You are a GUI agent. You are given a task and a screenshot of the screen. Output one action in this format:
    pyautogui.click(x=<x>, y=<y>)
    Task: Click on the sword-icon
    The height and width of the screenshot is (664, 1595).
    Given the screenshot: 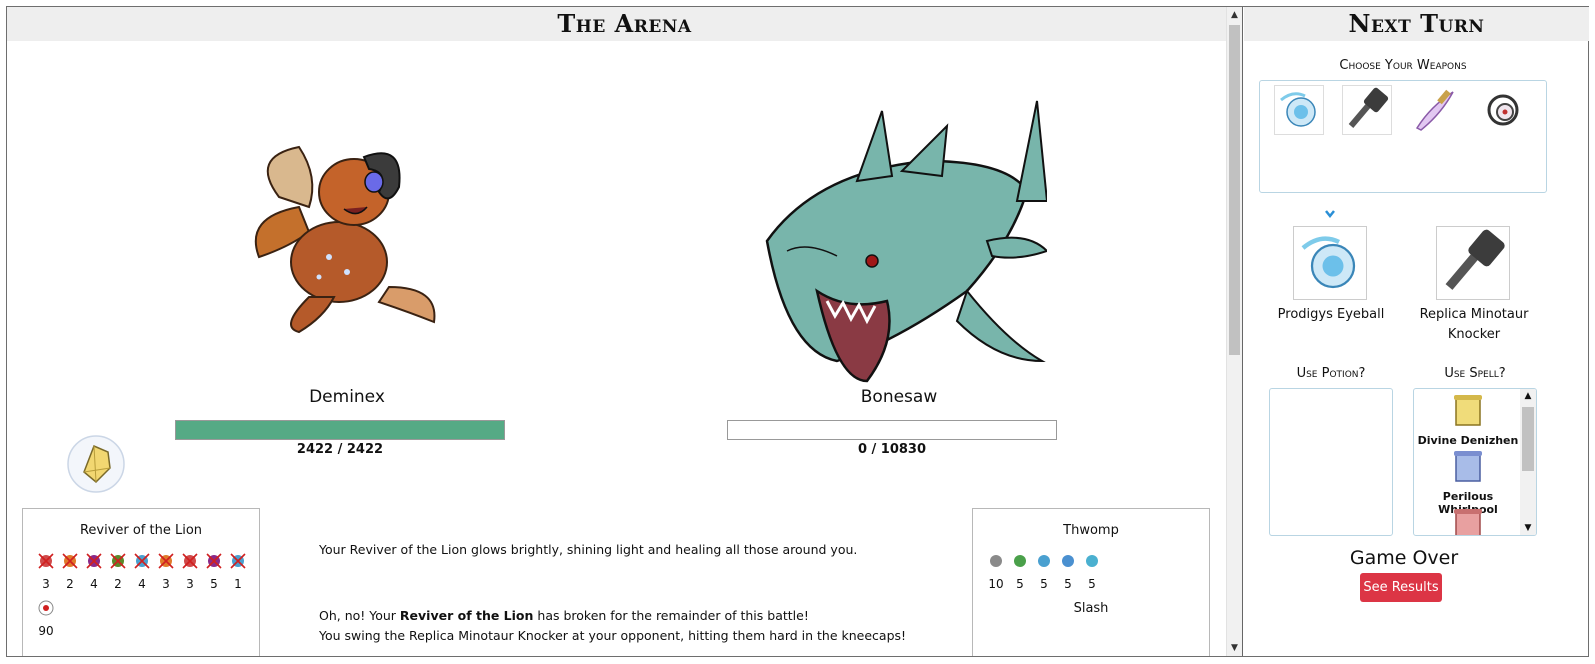 What is the action you would take?
    pyautogui.click(x=1434, y=110)
    